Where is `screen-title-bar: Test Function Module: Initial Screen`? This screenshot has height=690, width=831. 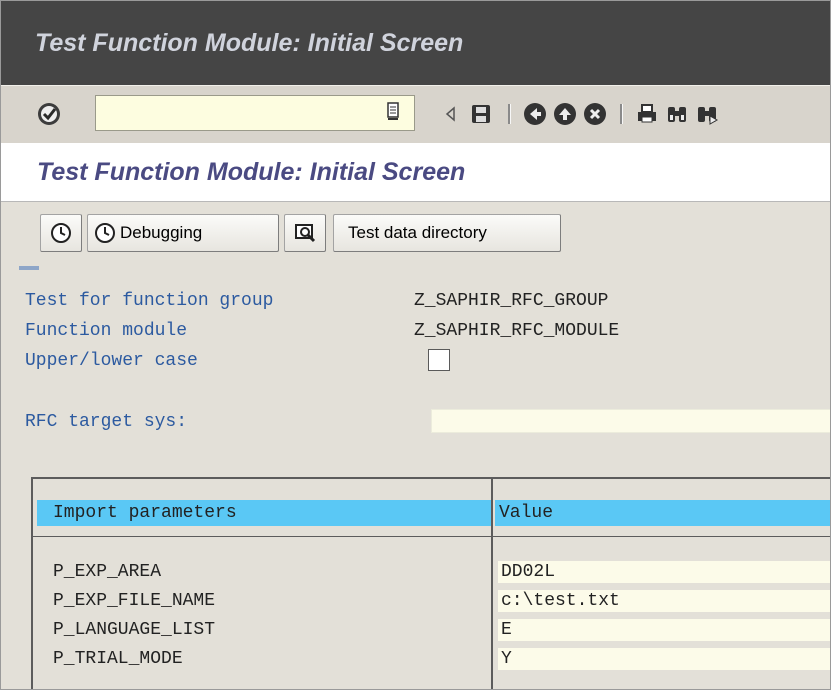
screen-title-bar: Test Function Module: Initial Screen is located at coordinates (415, 172).